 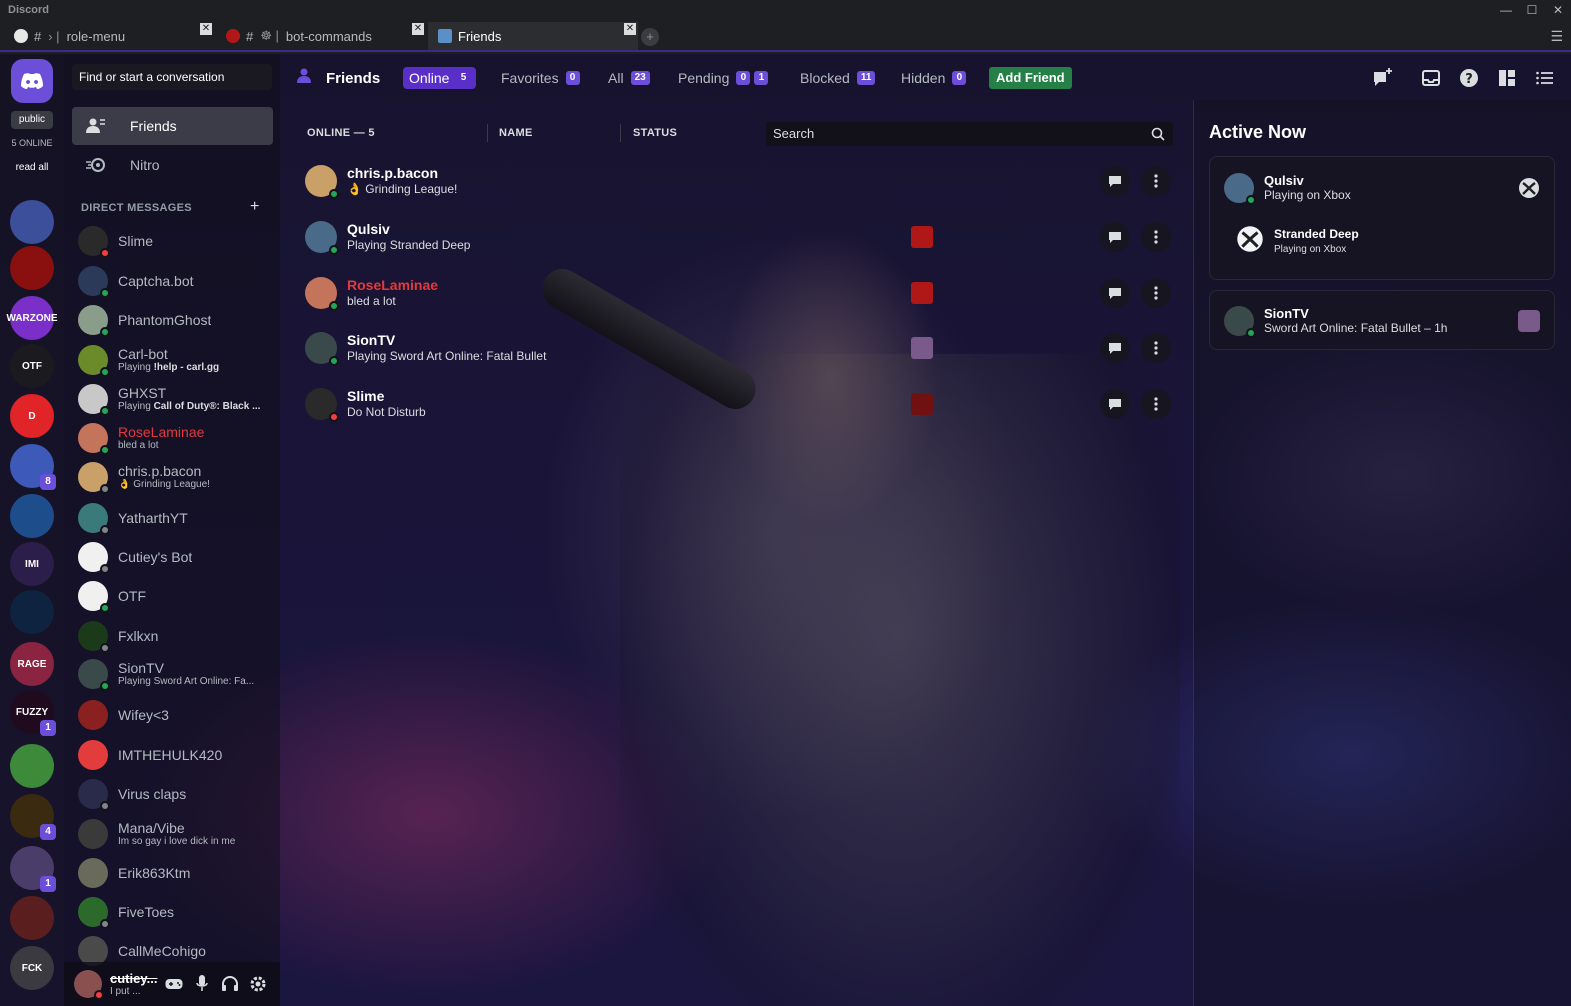 What do you see at coordinates (739, 404) in the screenshot?
I see `friend-row: Slime Do Not Disturb` at bounding box center [739, 404].